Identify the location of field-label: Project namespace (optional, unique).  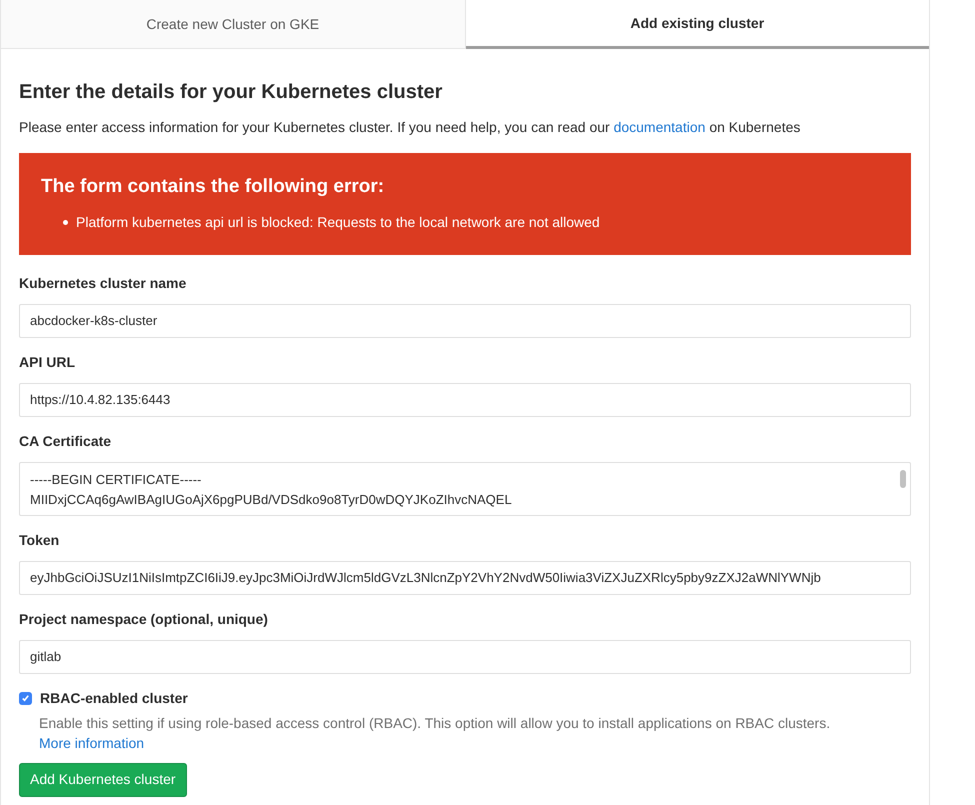
(144, 619).